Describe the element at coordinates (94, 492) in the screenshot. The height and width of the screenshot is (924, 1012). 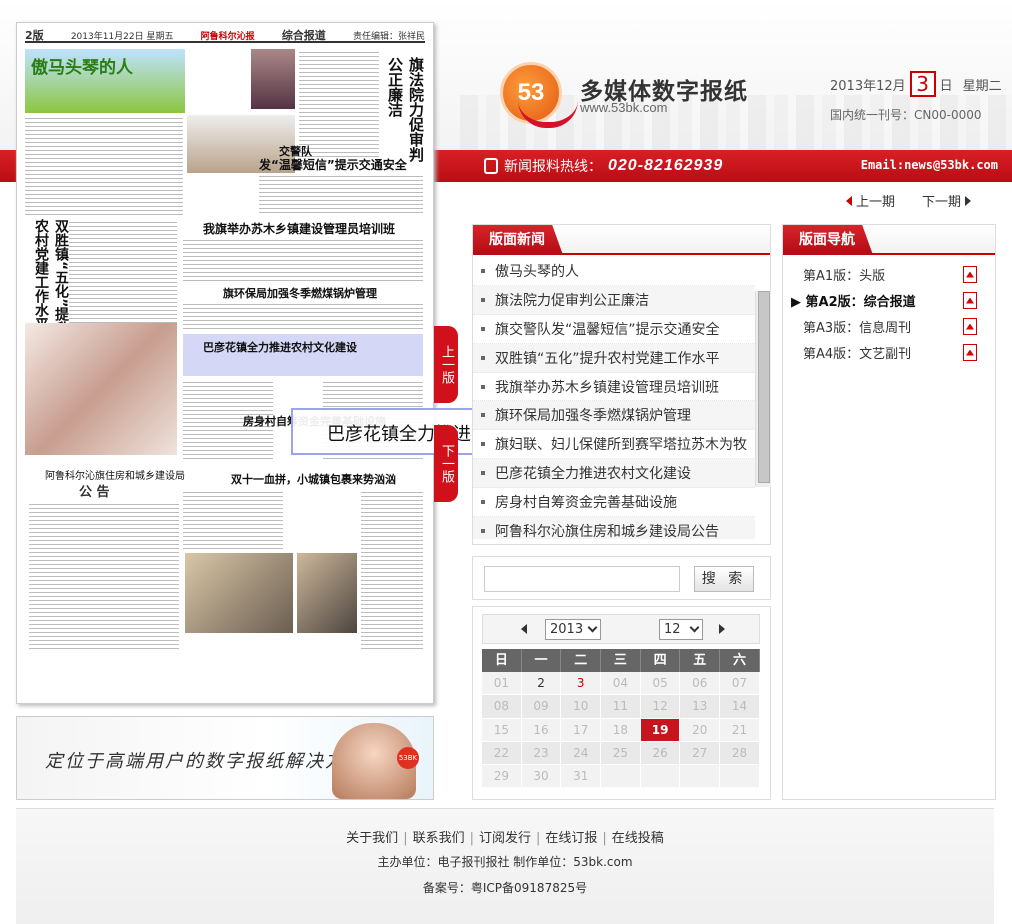
I see `notice-word: 公 告` at that location.